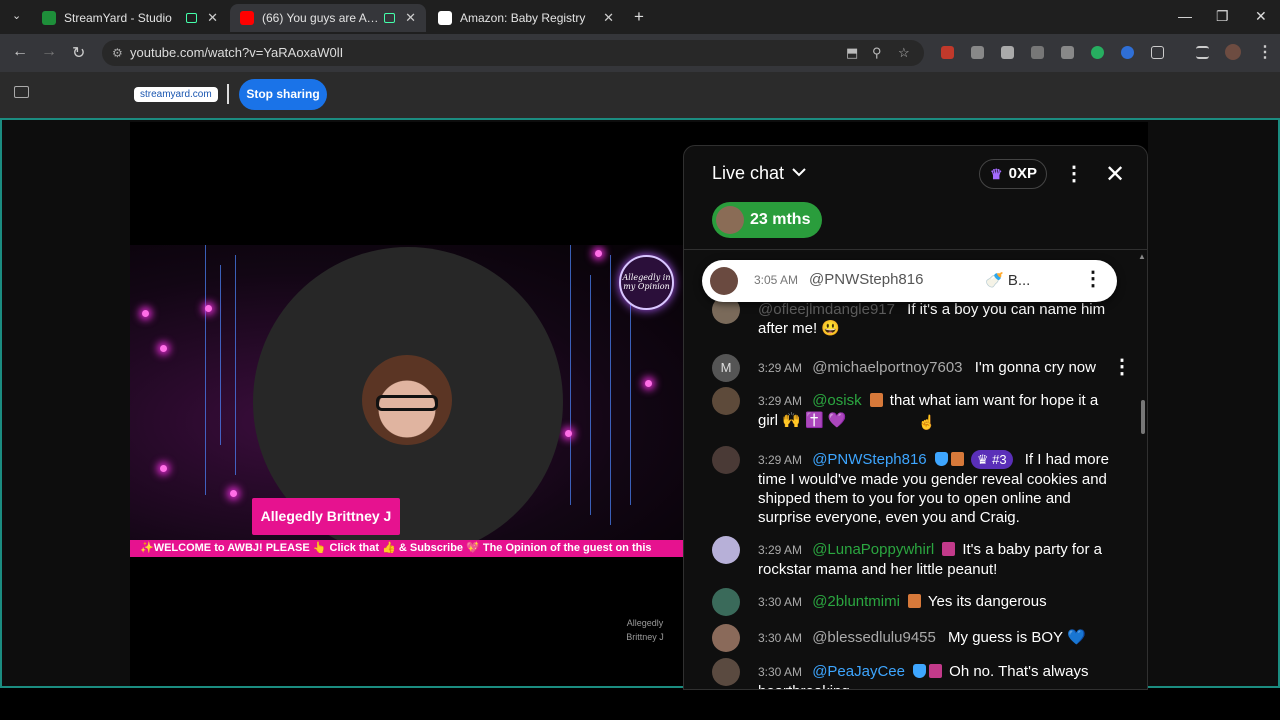 Image resolution: width=1280 pixels, height=720 pixels. Describe the element at coordinates (1143, 417) in the screenshot. I see `chat-scrollbar` at that location.